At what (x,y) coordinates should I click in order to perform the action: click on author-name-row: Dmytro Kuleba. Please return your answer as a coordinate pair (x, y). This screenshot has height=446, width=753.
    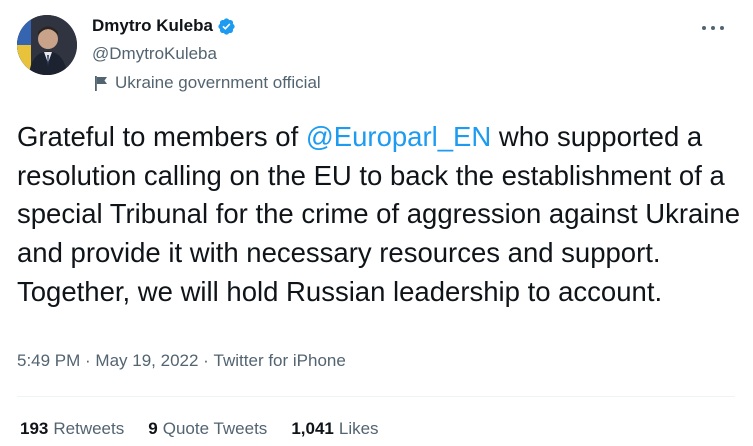
    Looking at the image, I should click on (164, 26).